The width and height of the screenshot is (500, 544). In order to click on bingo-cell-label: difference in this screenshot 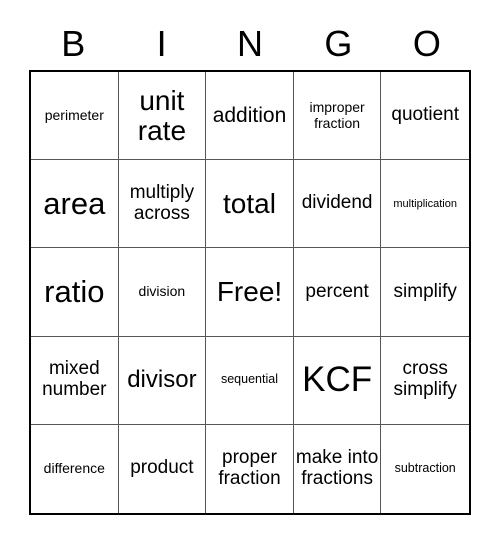, I will do `click(74, 468)`.